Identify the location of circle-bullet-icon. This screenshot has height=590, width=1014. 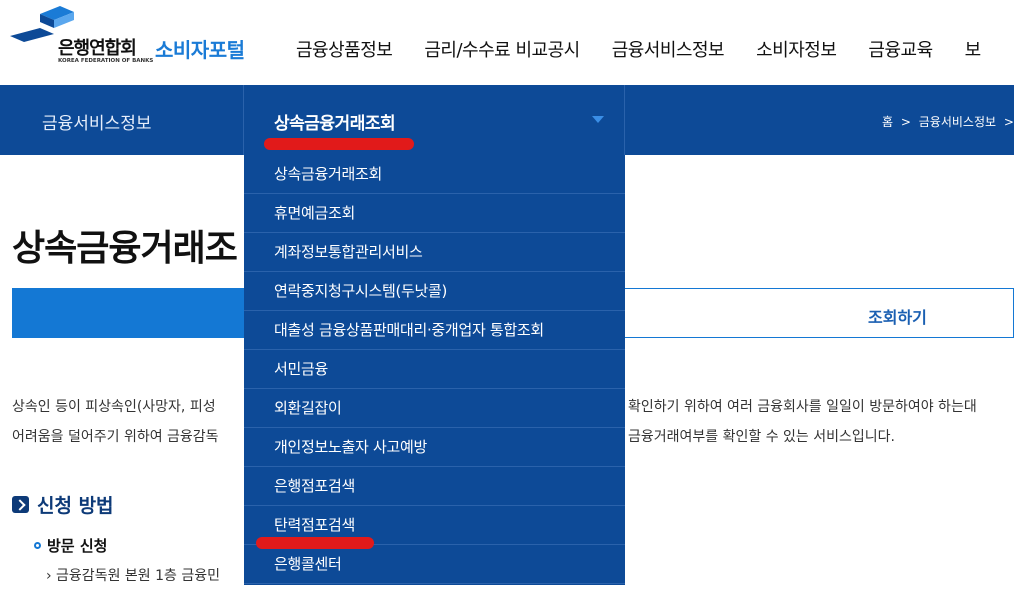
(37, 545).